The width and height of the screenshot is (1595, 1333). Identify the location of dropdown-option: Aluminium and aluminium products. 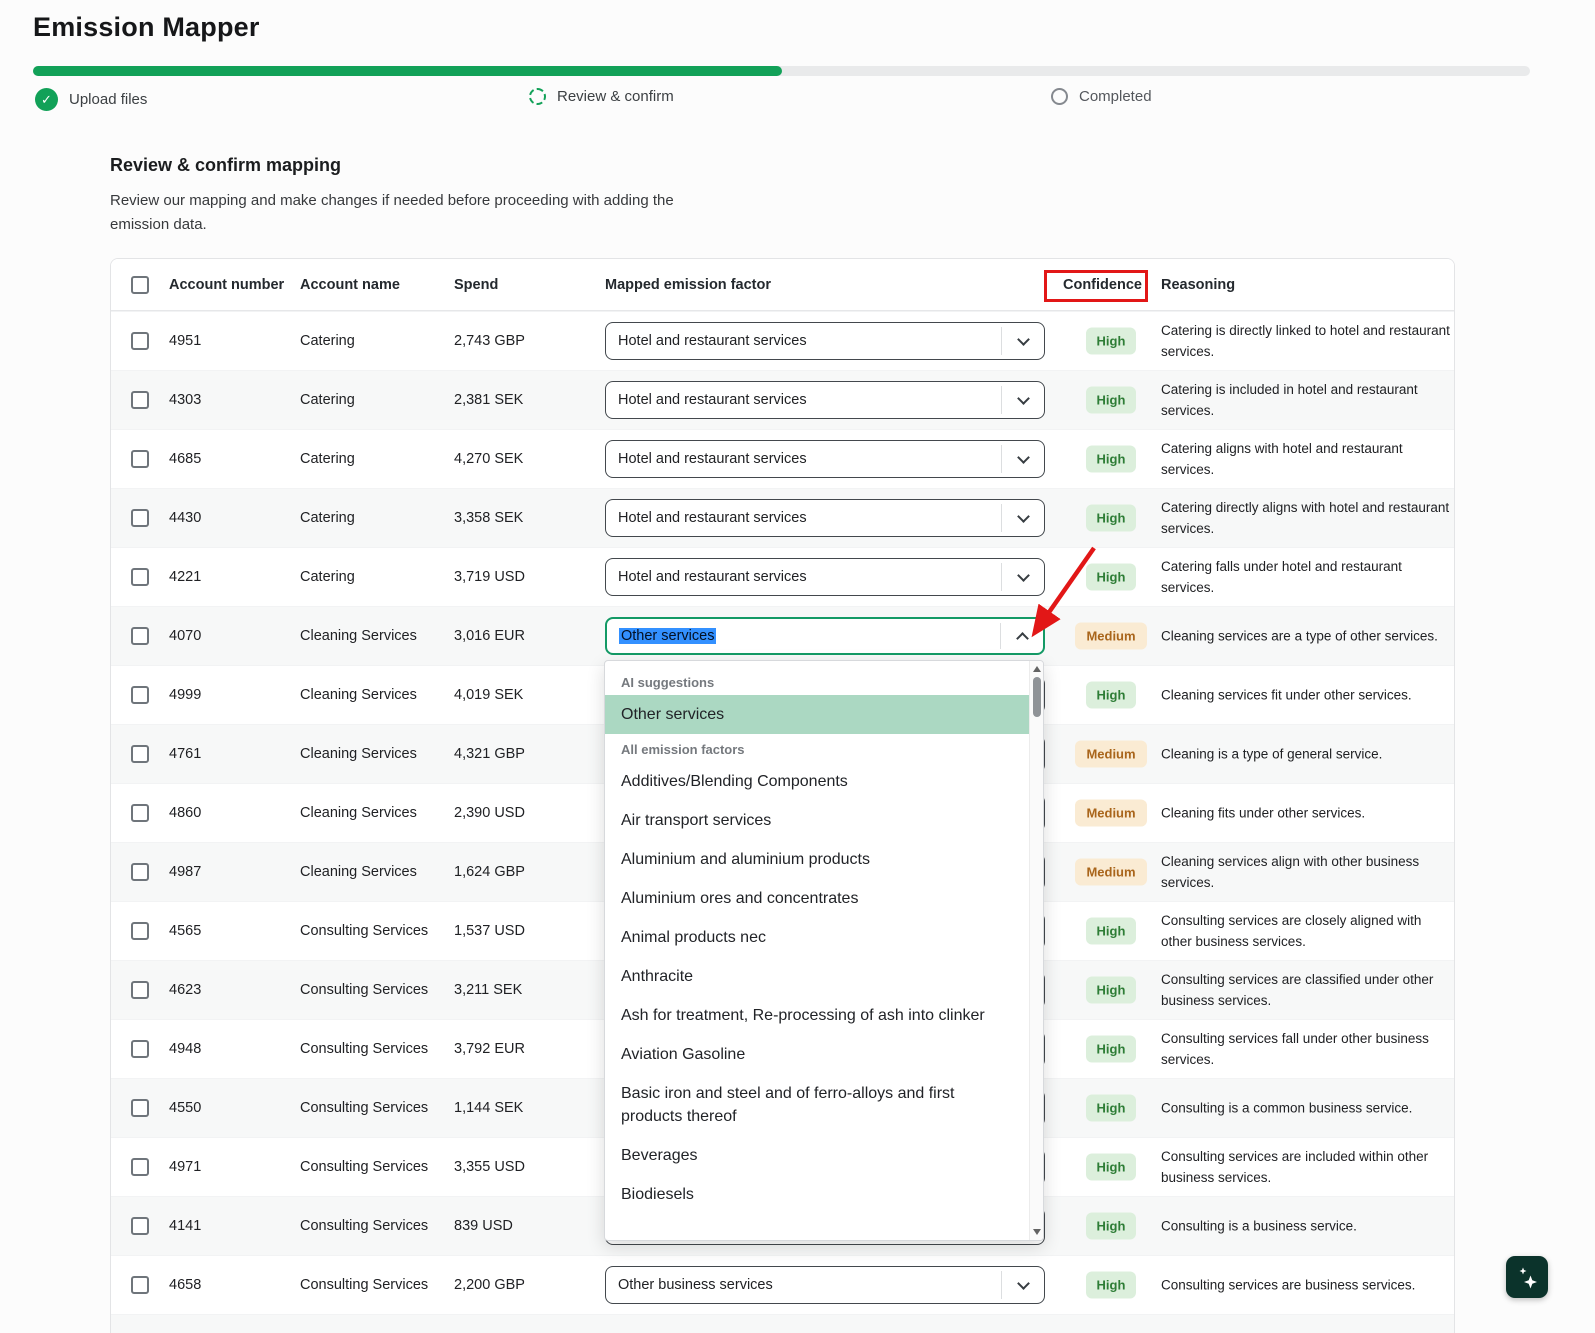
(817, 859).